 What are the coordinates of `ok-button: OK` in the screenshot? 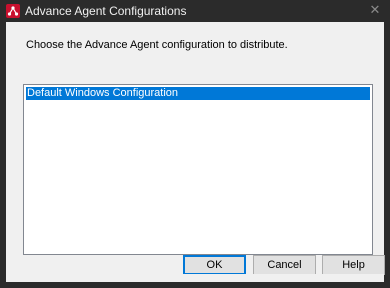 It's located at (214, 265).